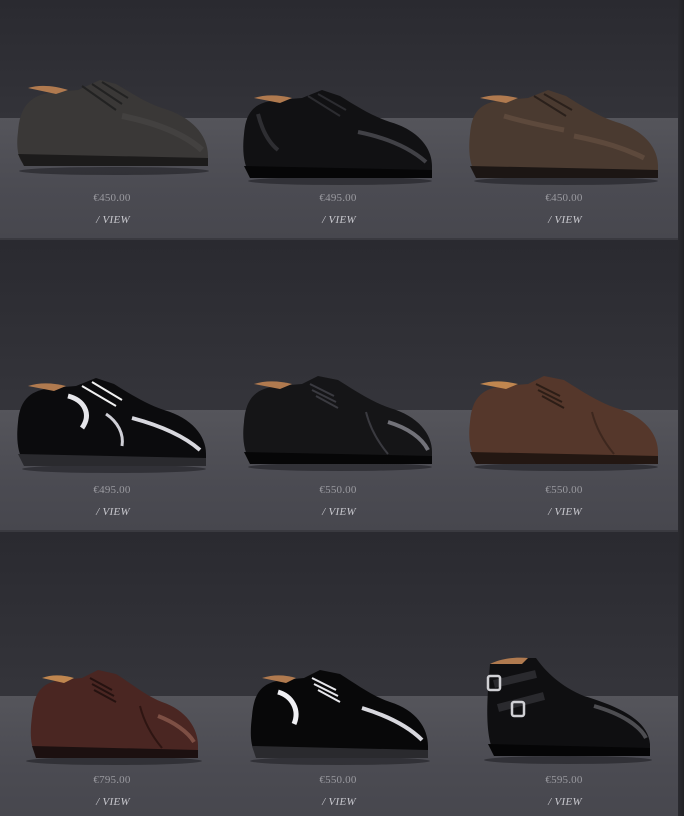 The image size is (684, 816). Describe the element at coordinates (112, 780) in the screenshot. I see `product-price: €795.00` at that location.